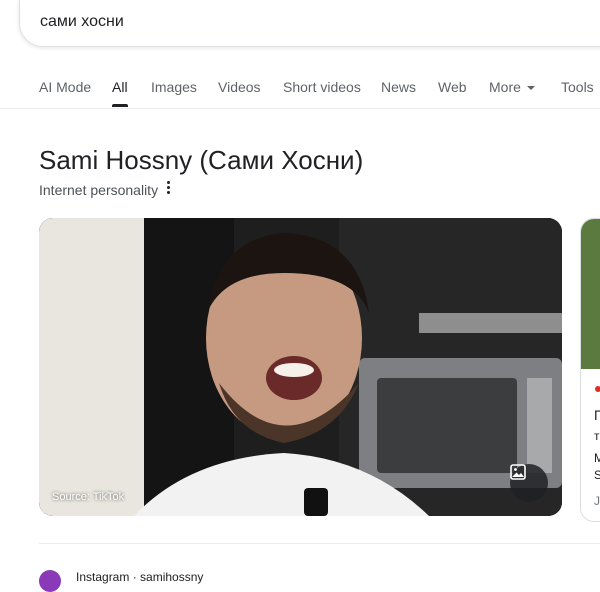 The width and height of the screenshot is (600, 592). I want to click on tab-tools: Tools⌄, so click(580, 87).